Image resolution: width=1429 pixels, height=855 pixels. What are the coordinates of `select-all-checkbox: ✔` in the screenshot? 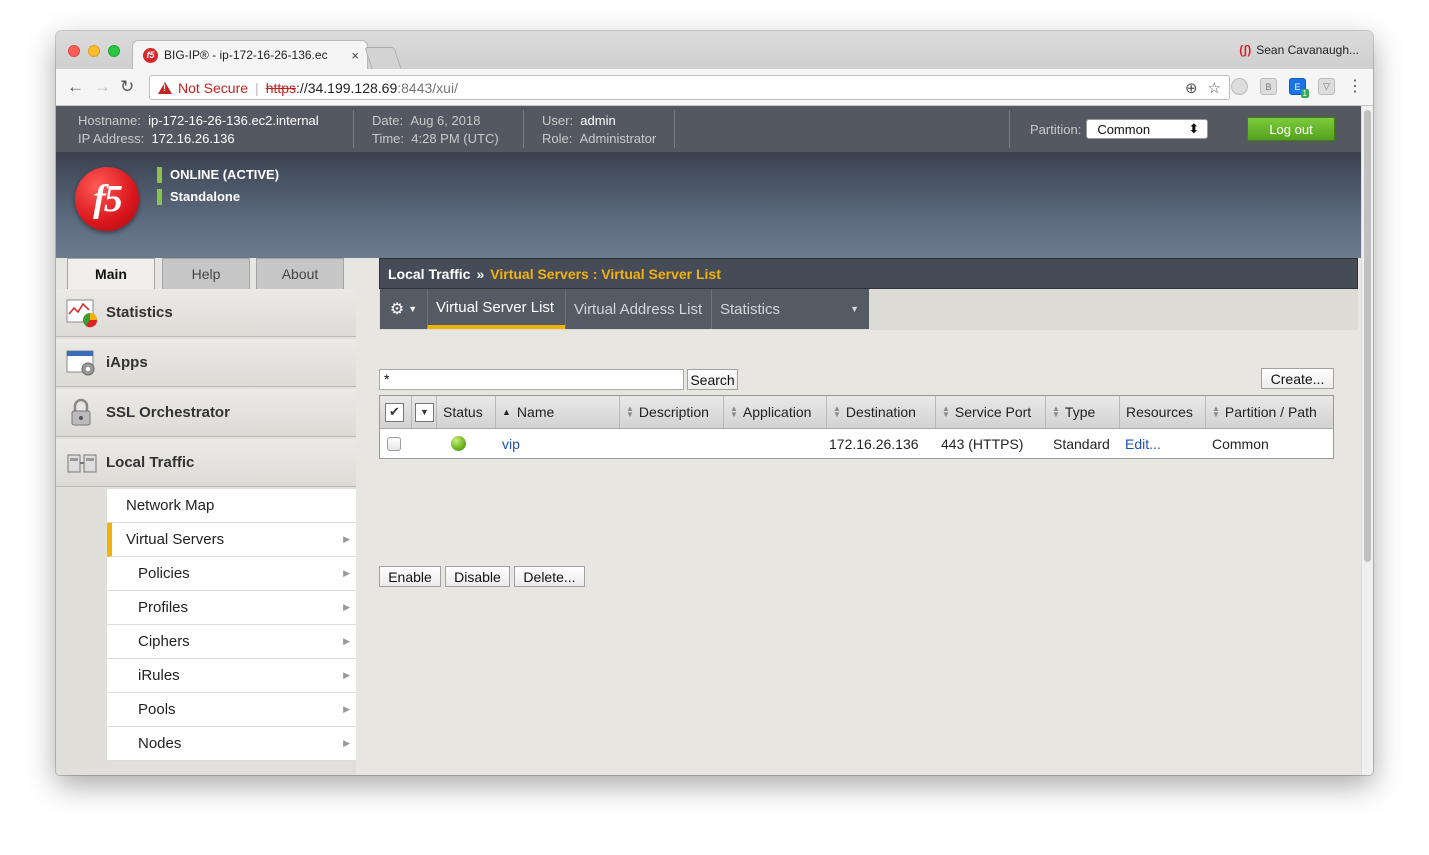 It's located at (394, 412).